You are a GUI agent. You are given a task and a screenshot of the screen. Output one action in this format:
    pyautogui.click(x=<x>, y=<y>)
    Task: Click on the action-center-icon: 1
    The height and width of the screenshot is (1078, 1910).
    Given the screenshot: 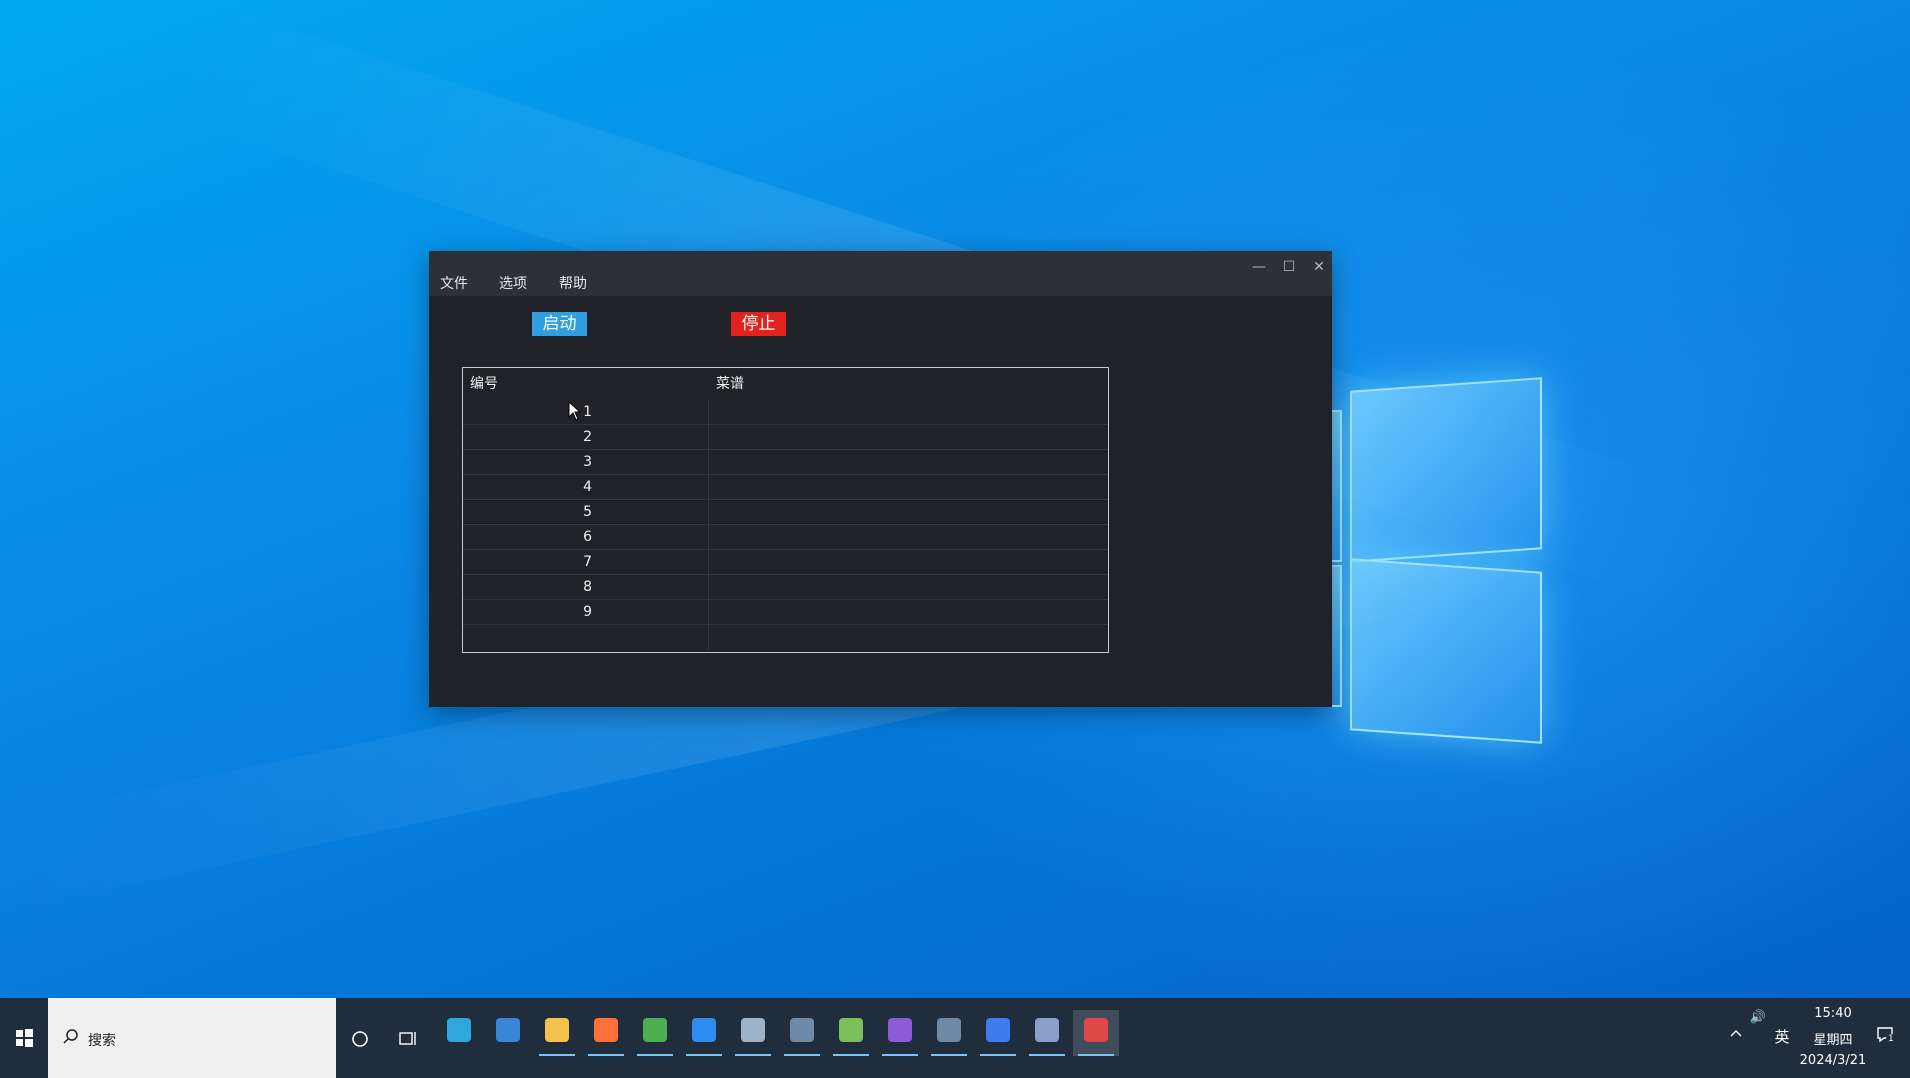 What is the action you would take?
    pyautogui.click(x=1886, y=1035)
    